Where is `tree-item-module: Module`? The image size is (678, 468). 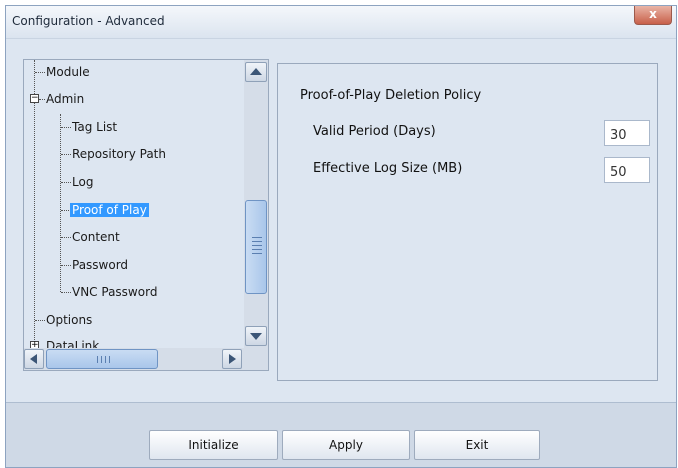 tree-item-module: Module is located at coordinates (68, 72).